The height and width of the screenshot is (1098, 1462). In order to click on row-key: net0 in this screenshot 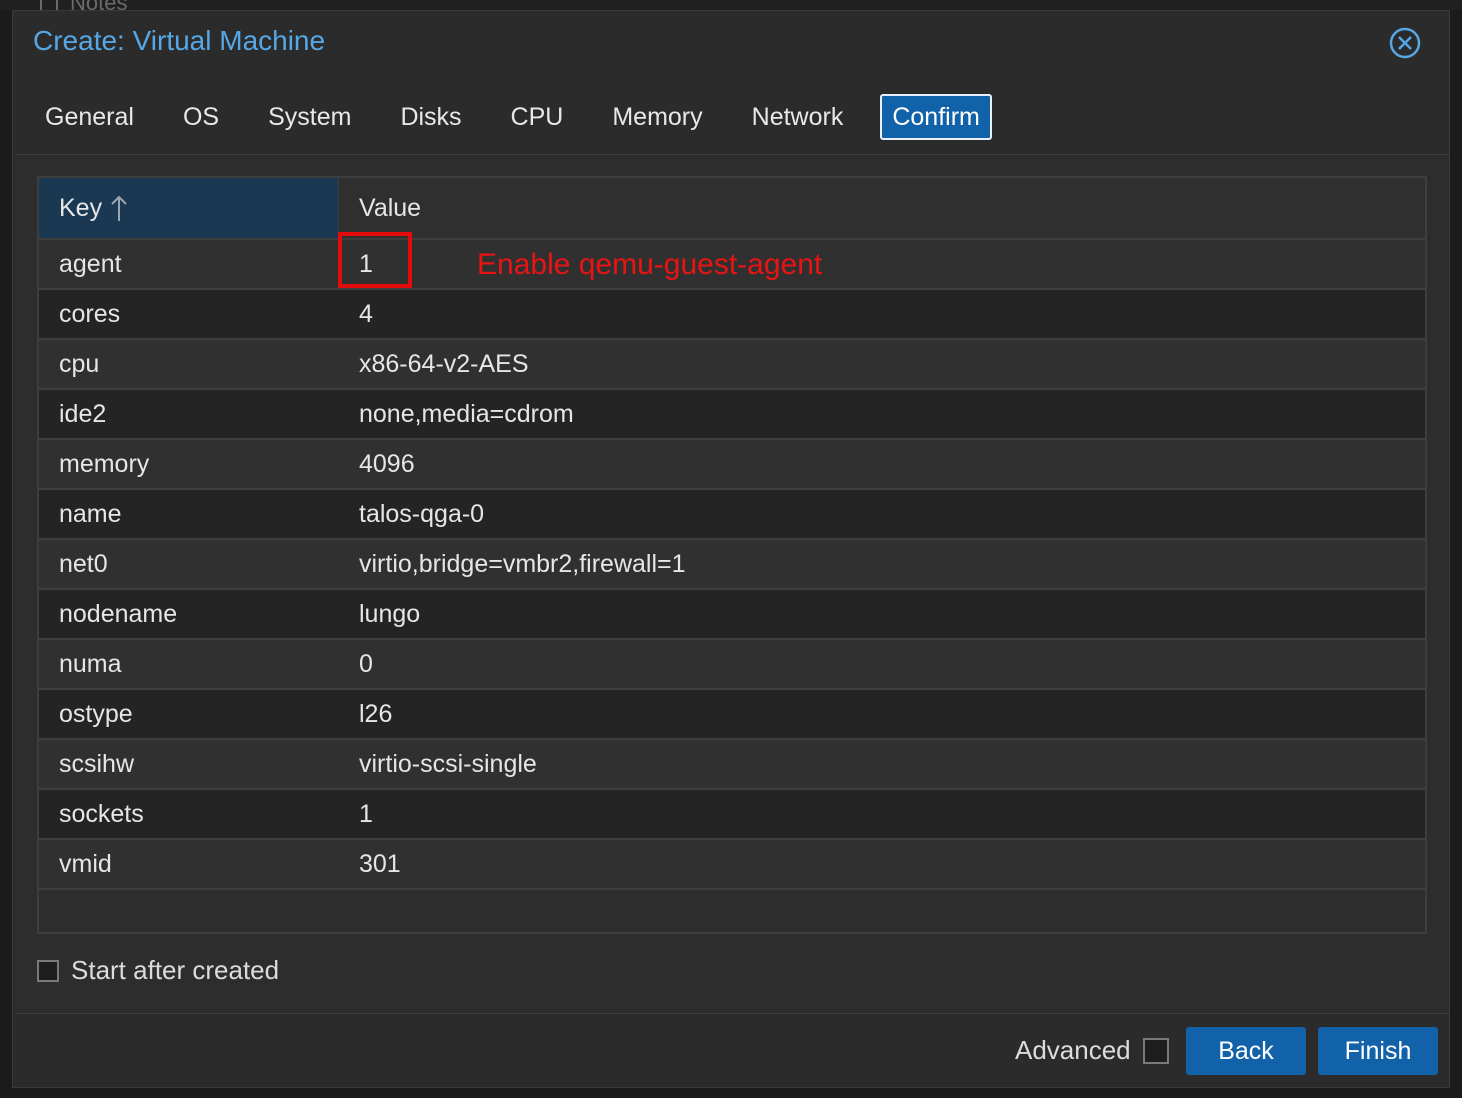, I will do `click(83, 563)`.